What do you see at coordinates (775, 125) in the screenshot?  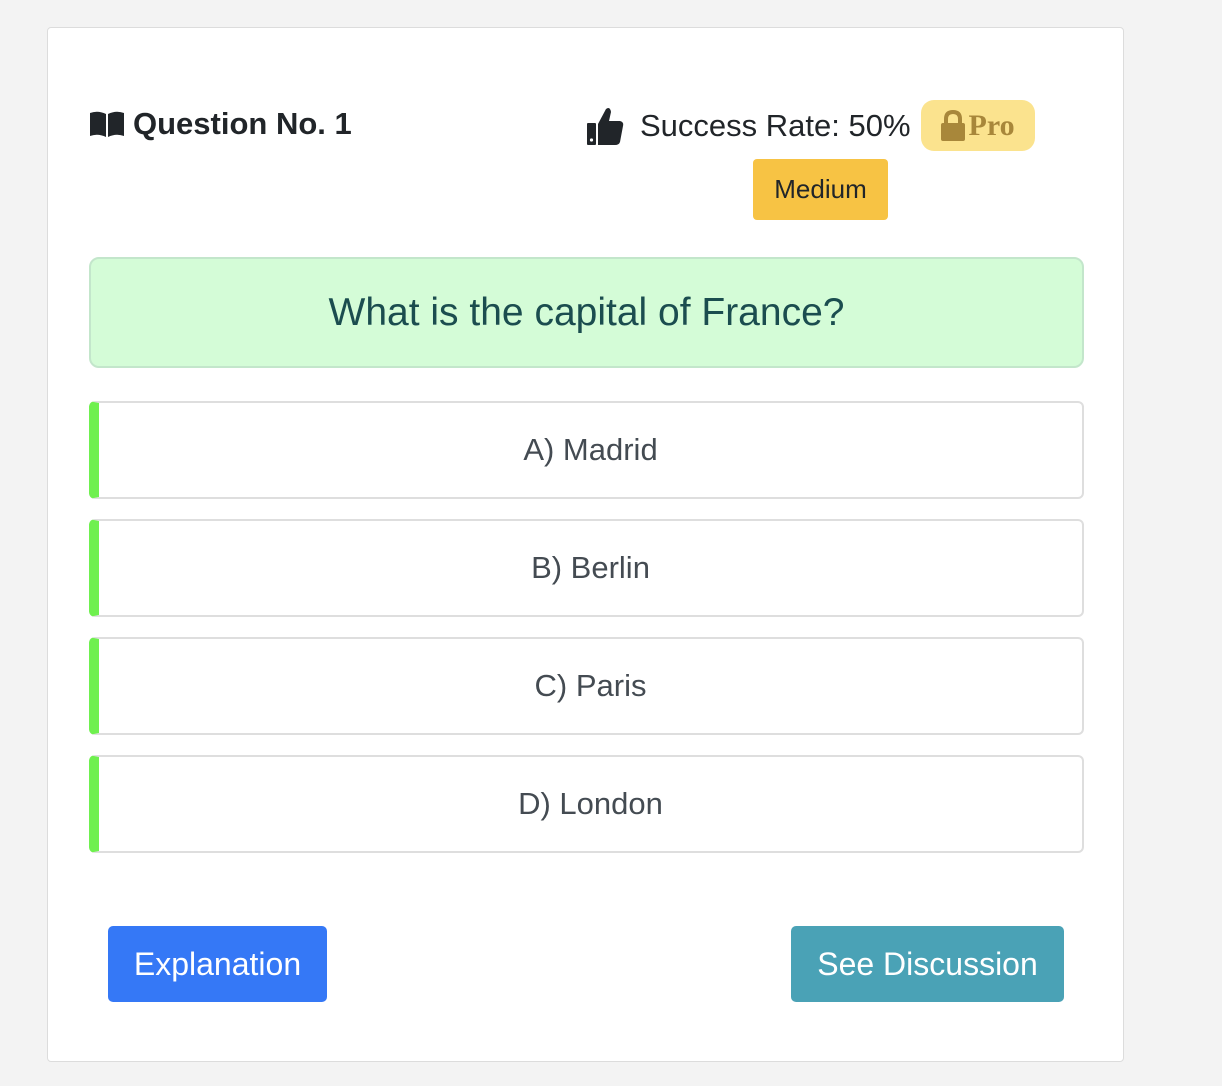 I see `success-rate-text: Success Rate: 50%` at bounding box center [775, 125].